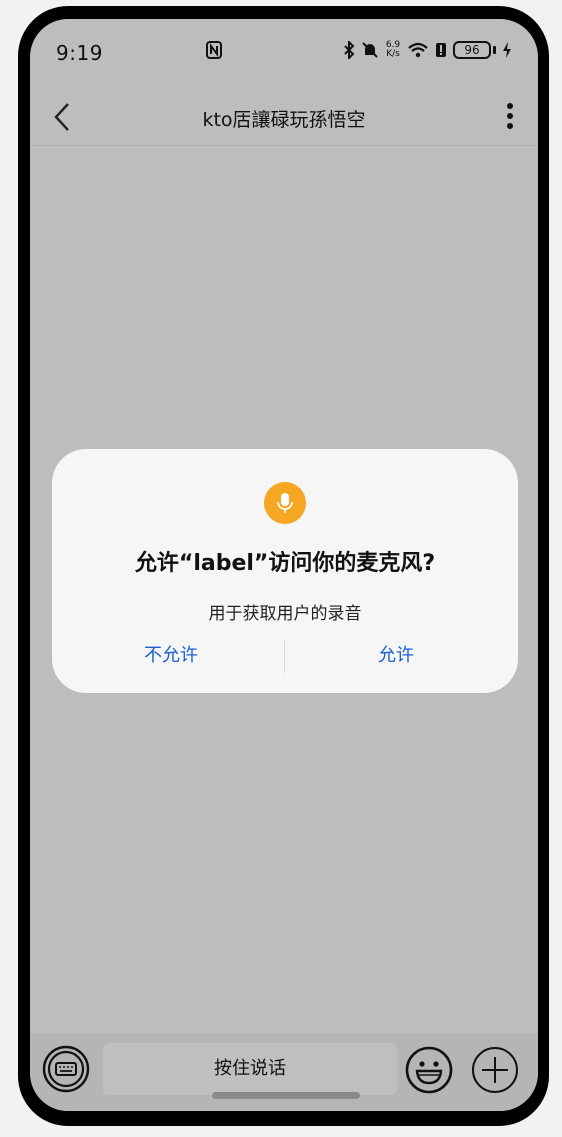  What do you see at coordinates (418, 50) in the screenshot?
I see `wifi-icon` at bounding box center [418, 50].